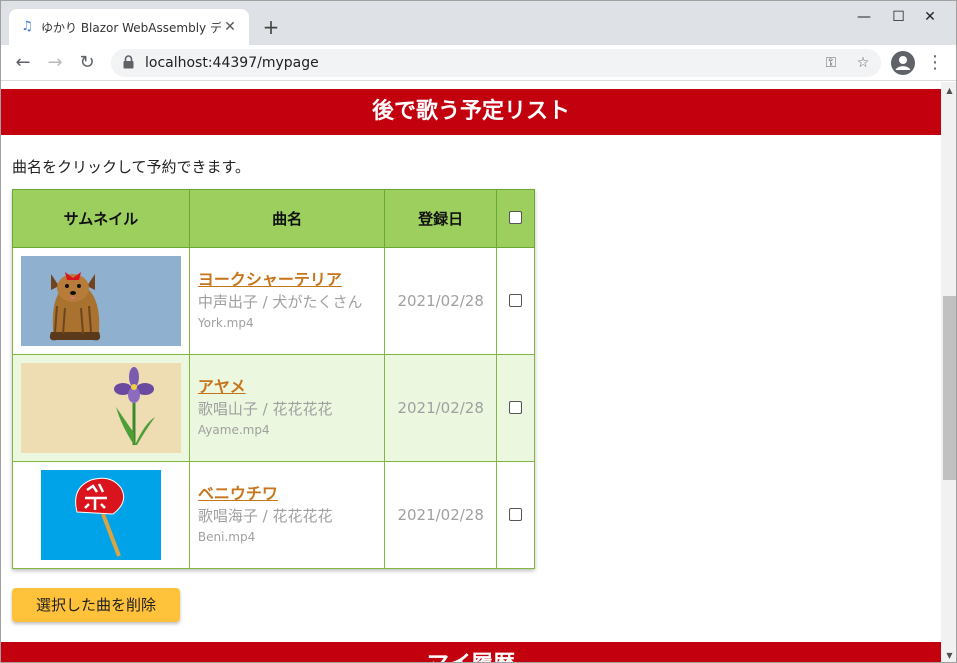  I want to click on tab-title: ゆかり Blazor WebAssembly デモ, so click(131, 27).